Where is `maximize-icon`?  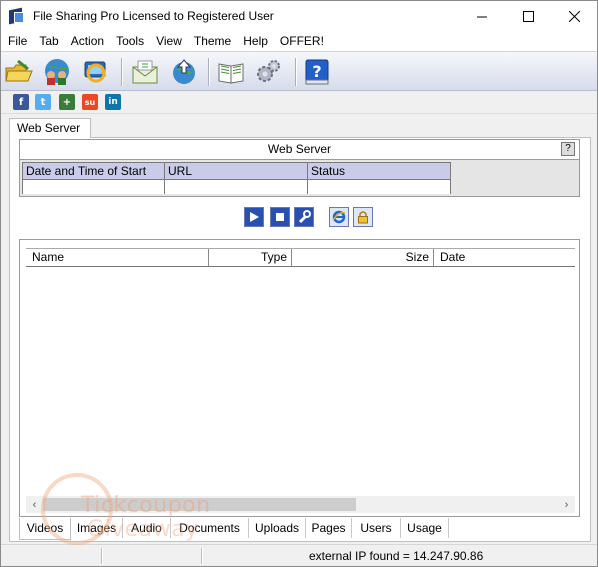 maximize-icon is located at coordinates (528, 16).